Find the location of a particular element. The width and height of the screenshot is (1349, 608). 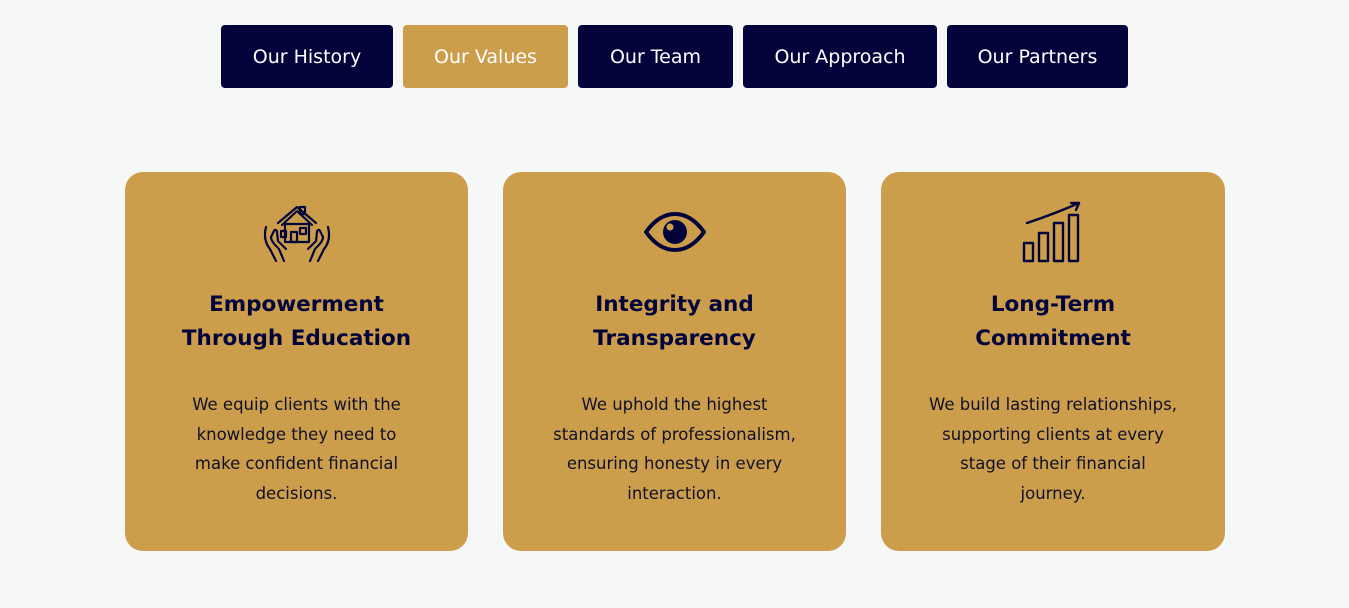

card-title-line: Integrity and is located at coordinates (674, 304).